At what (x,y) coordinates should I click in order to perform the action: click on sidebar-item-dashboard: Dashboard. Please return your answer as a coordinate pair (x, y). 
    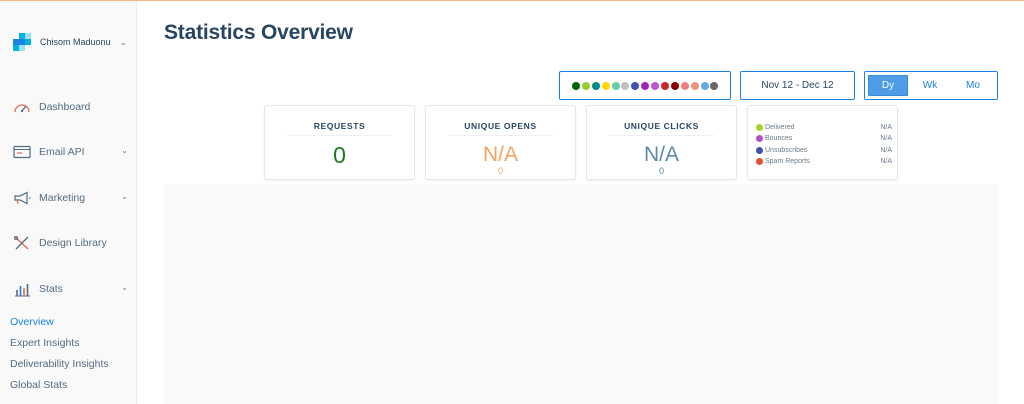
    Looking at the image, I should click on (73, 107).